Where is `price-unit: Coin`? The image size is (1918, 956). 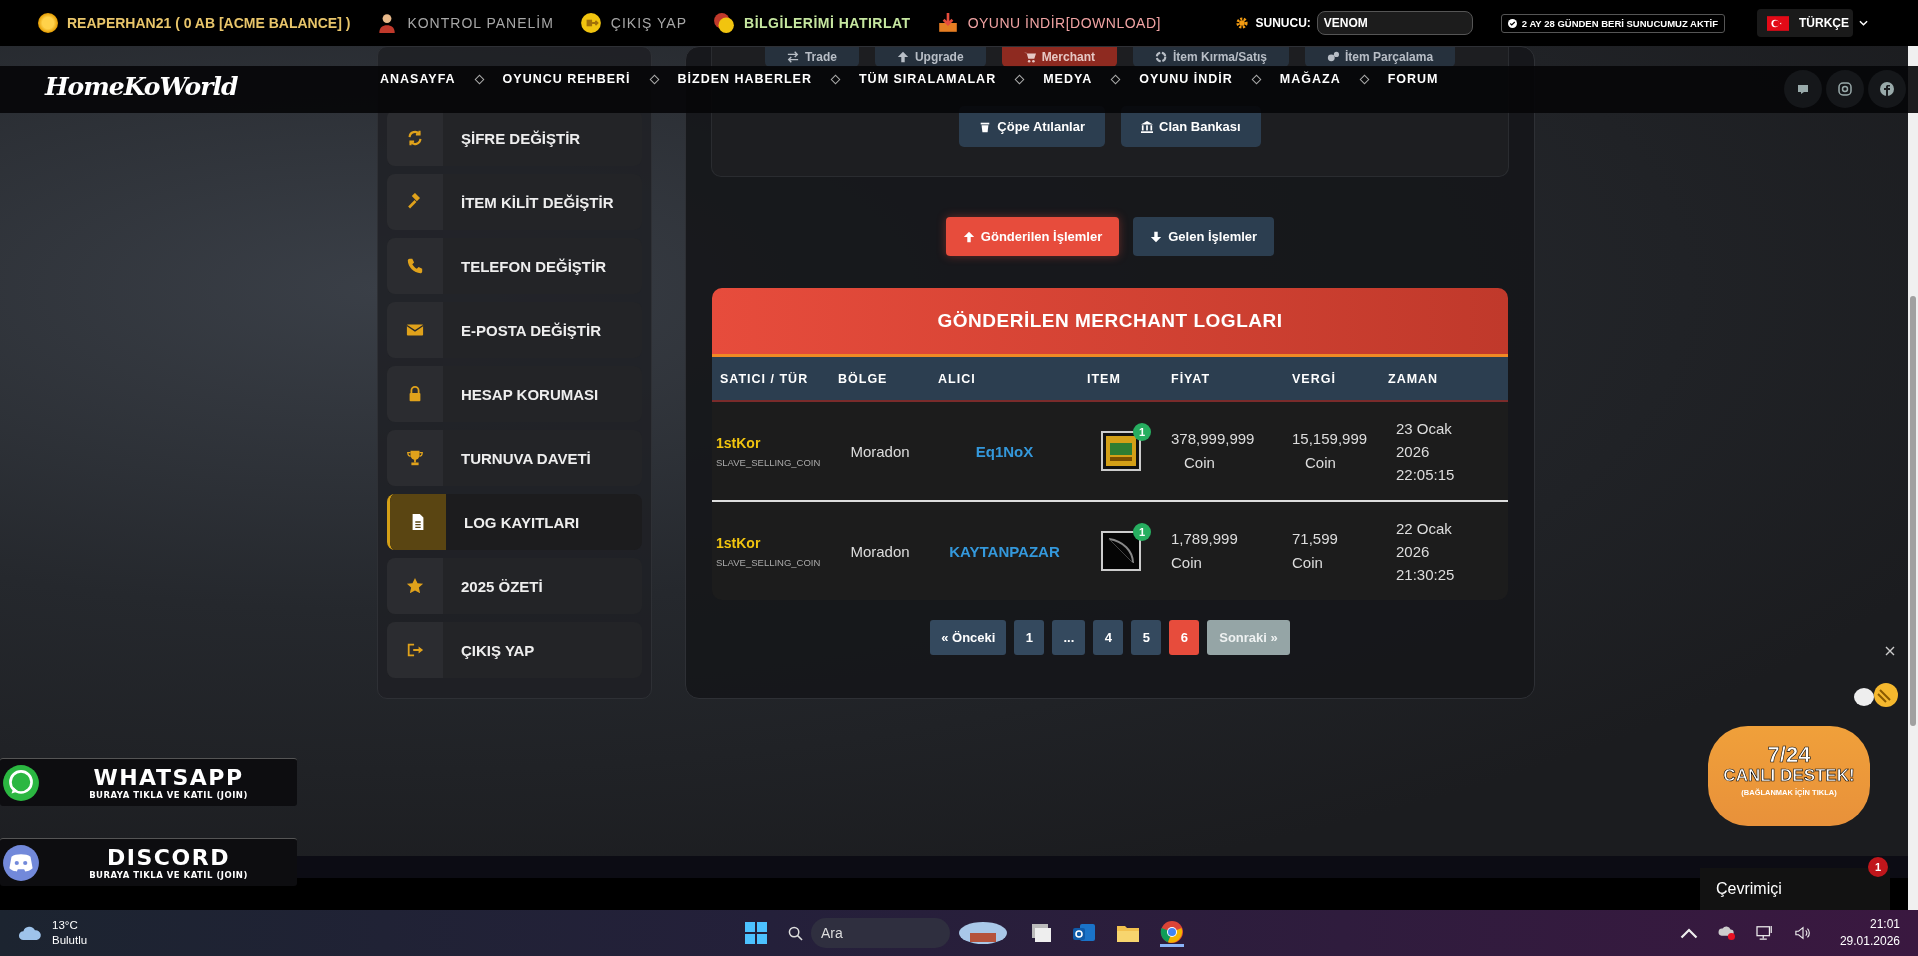 price-unit: Coin is located at coordinates (1199, 463).